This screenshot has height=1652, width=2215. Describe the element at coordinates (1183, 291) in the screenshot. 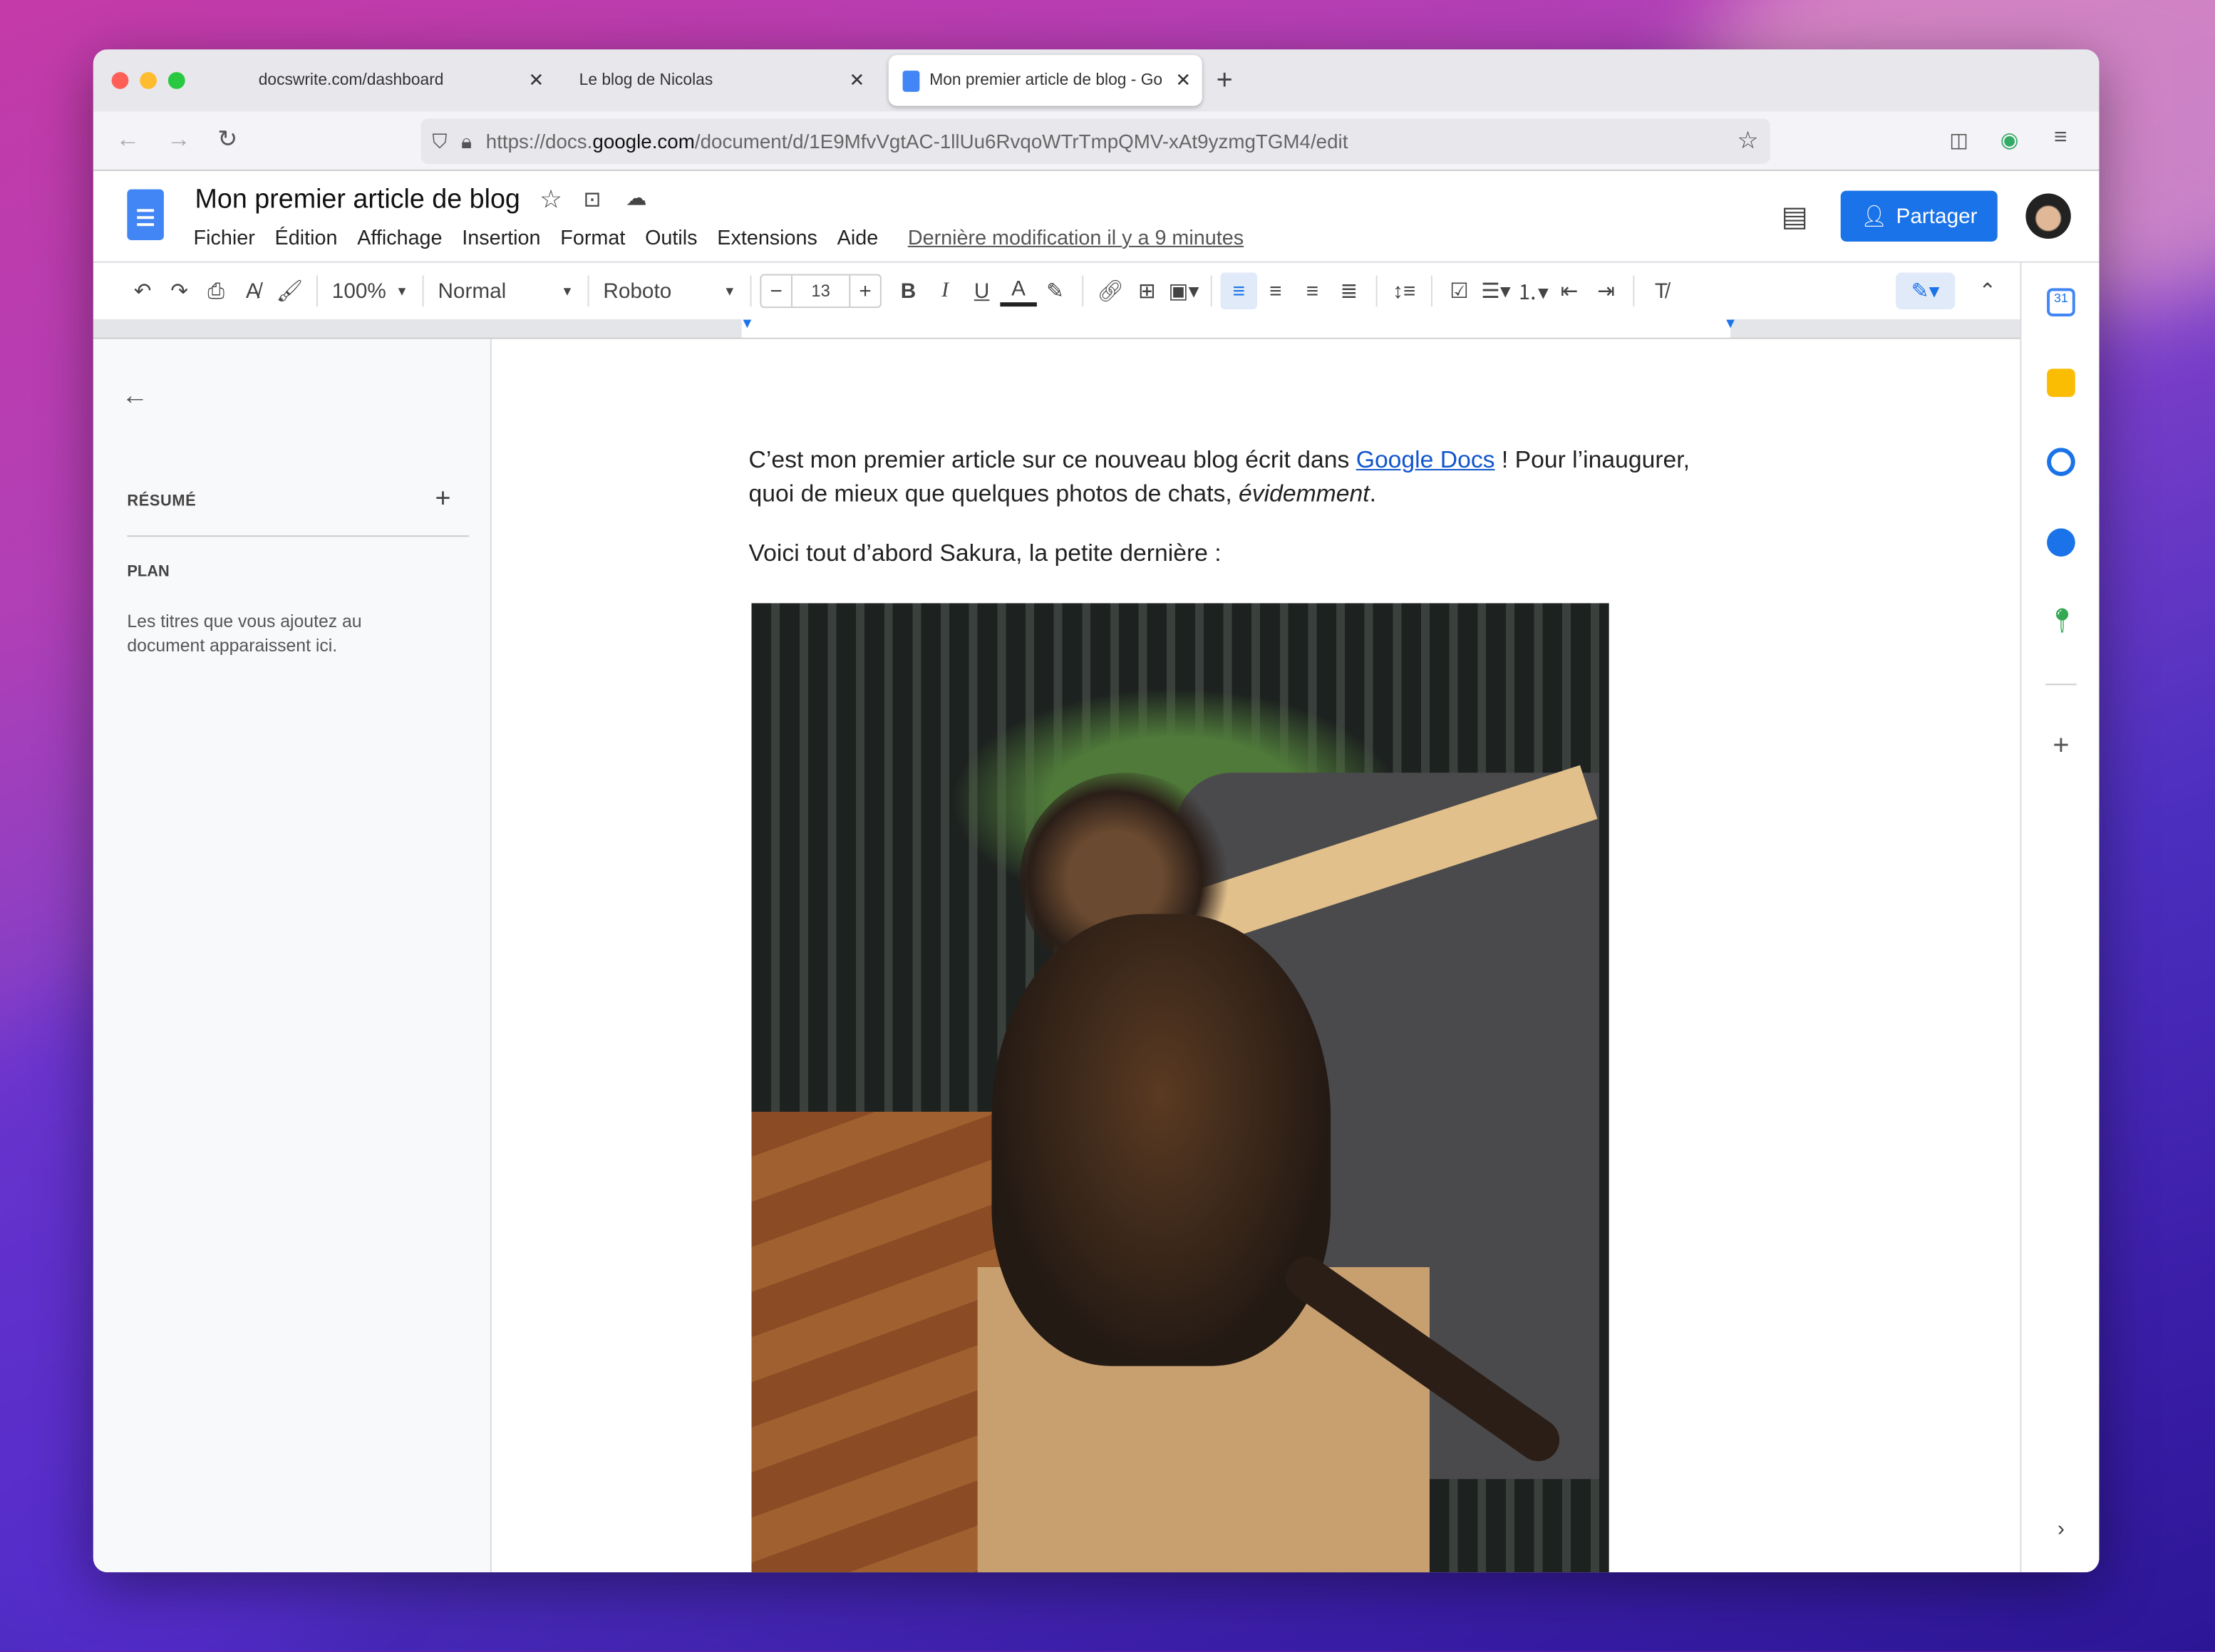

I see `insert-image-icon: ▣▾` at that location.